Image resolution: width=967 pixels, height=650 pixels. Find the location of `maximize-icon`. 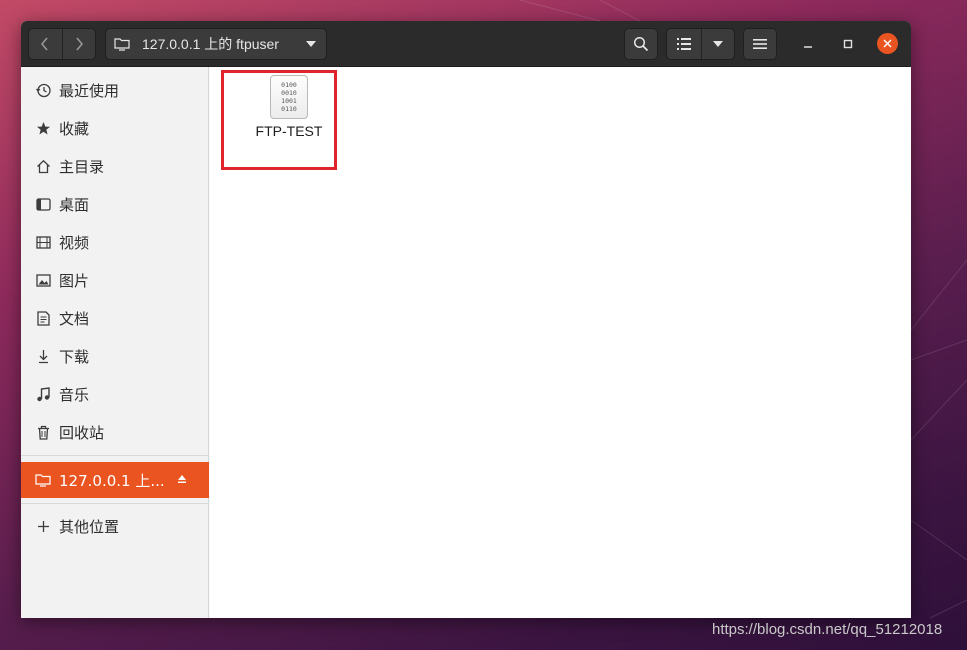

maximize-icon is located at coordinates (848, 44).